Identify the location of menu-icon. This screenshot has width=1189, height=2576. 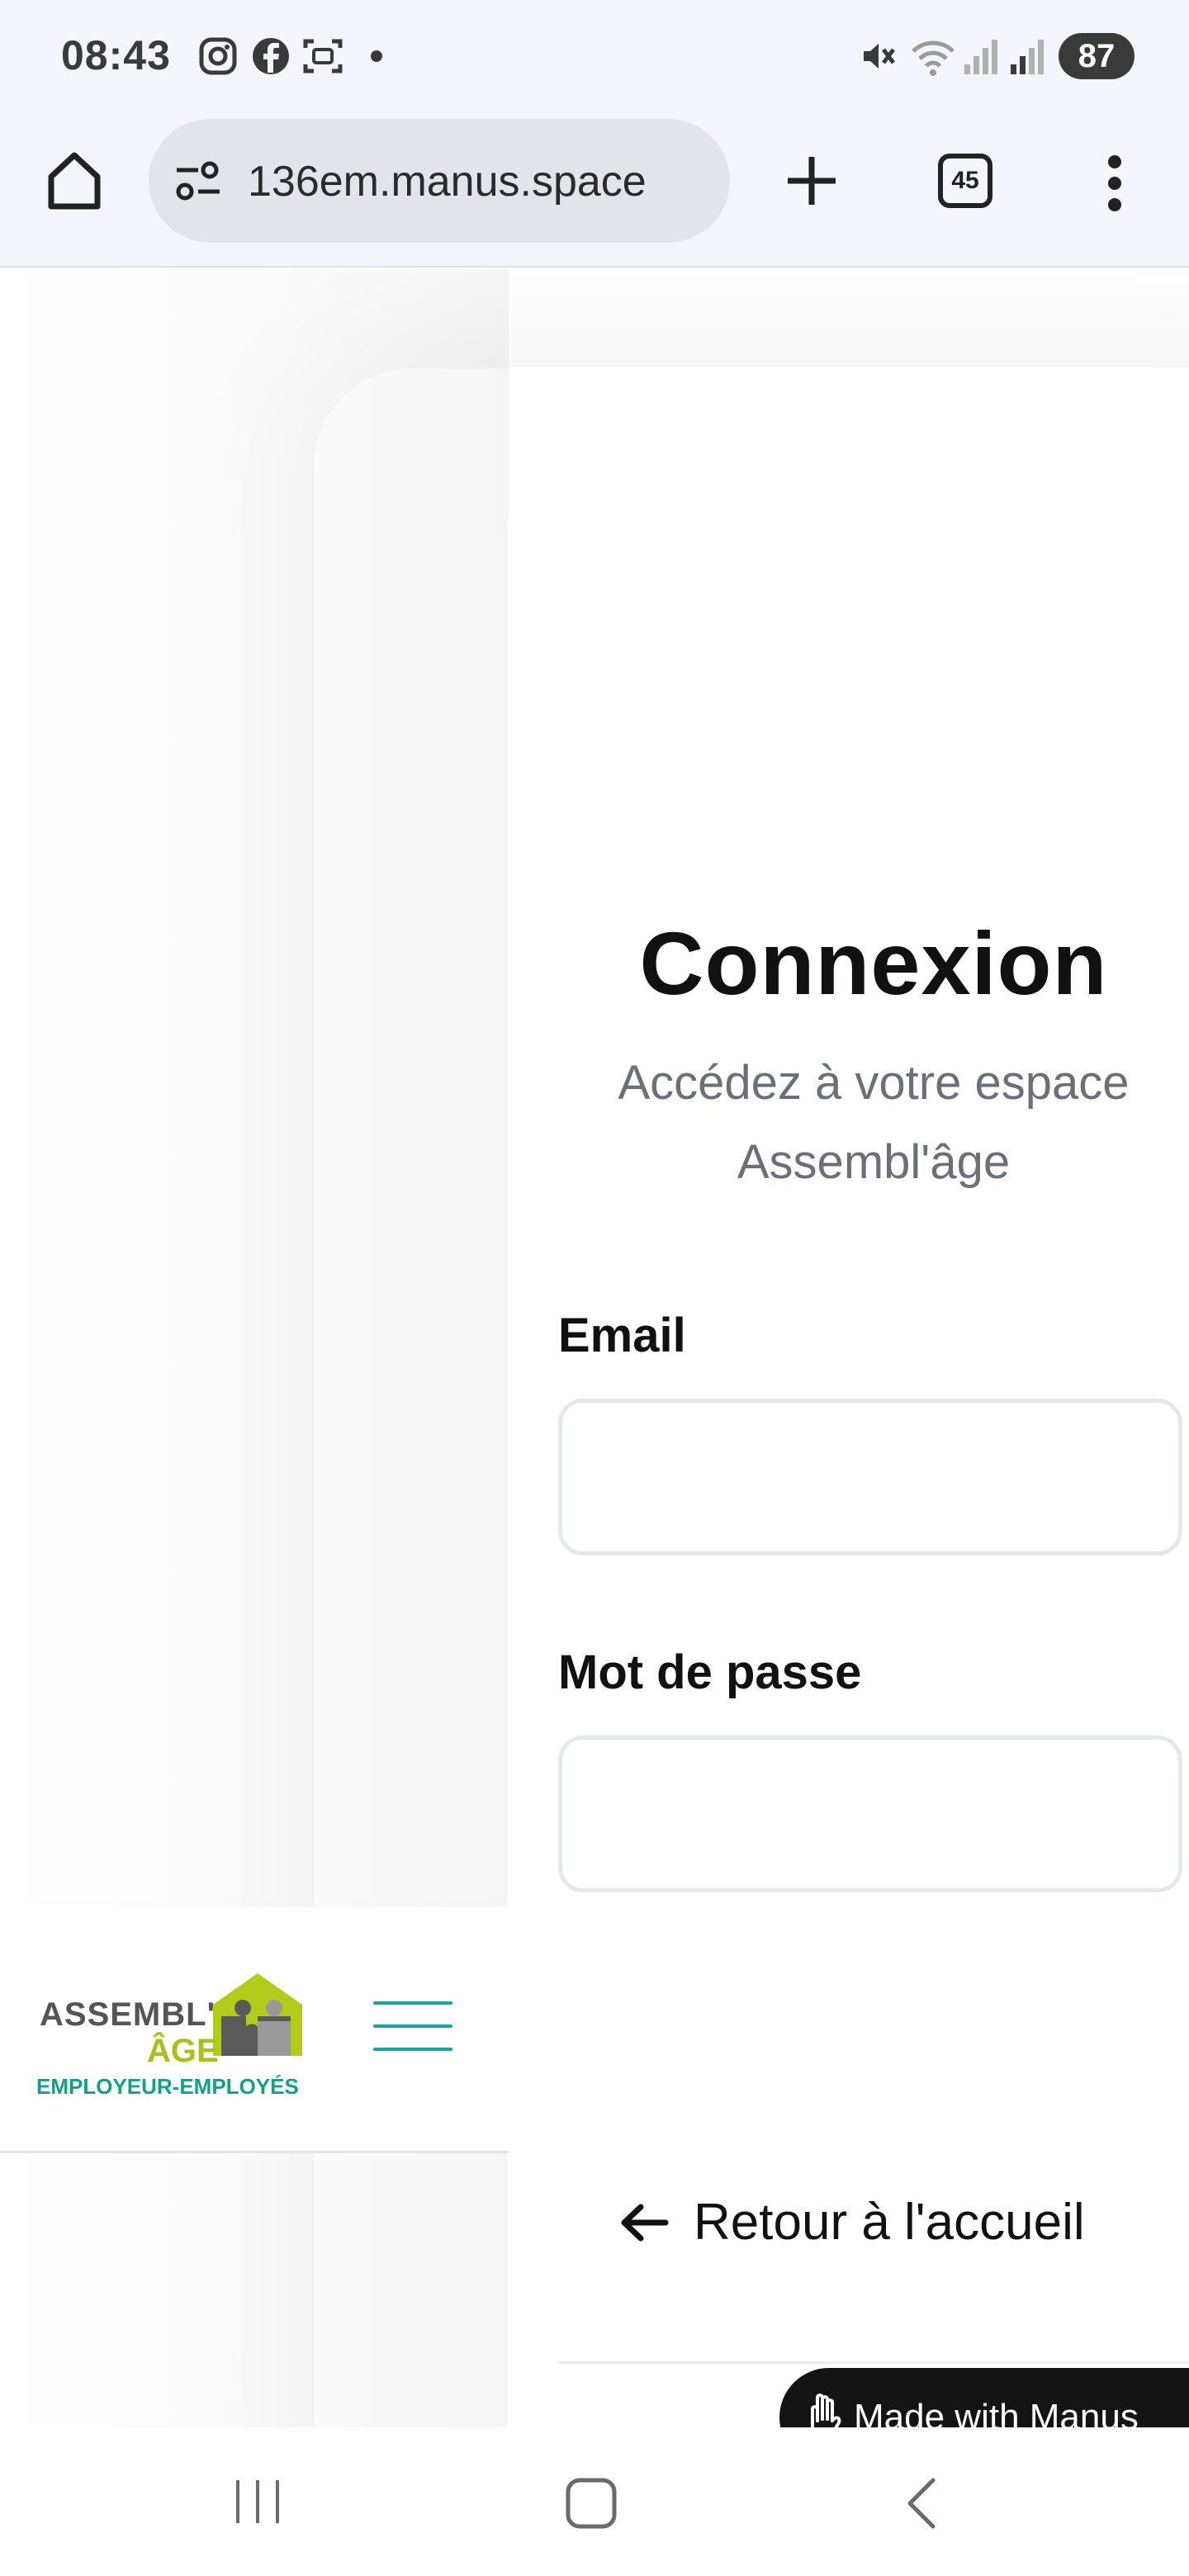
(1114, 183).